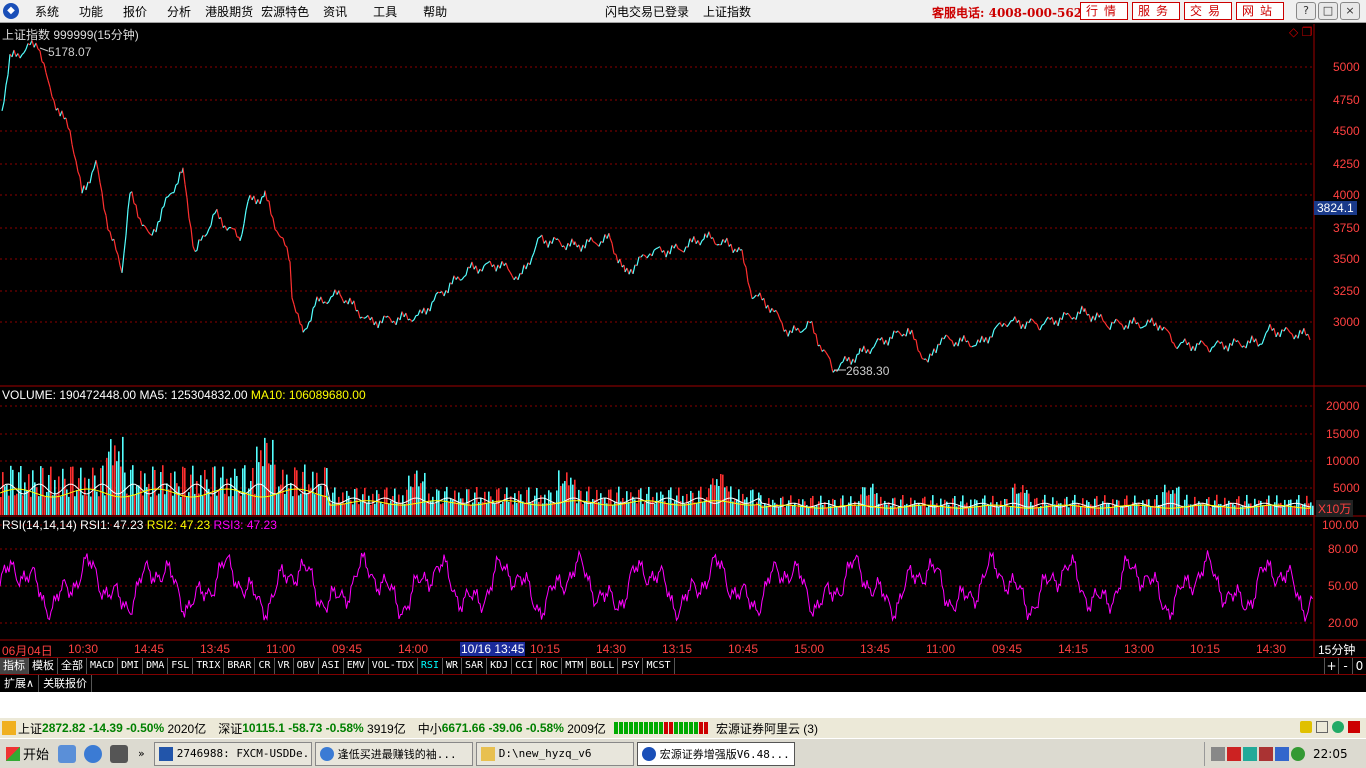 This screenshot has width=1366, height=768. Describe the element at coordinates (285, 11) in the screenshot. I see `menu-hongyuan: 宏源特色` at that location.